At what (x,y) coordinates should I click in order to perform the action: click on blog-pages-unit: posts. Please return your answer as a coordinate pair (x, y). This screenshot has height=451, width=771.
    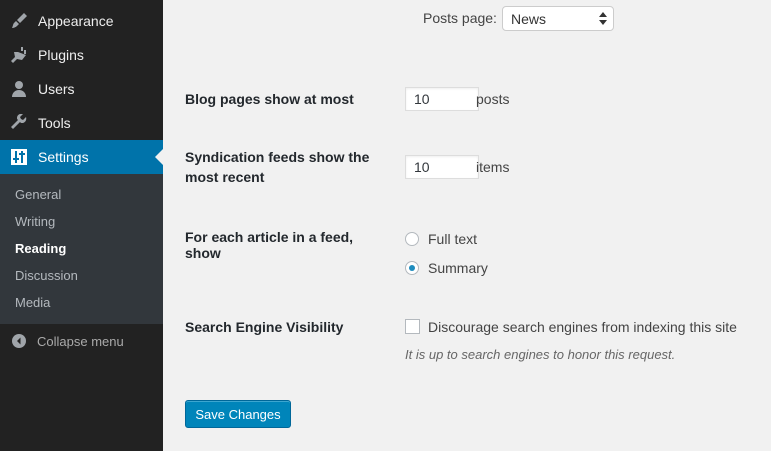
    Looking at the image, I should click on (493, 99).